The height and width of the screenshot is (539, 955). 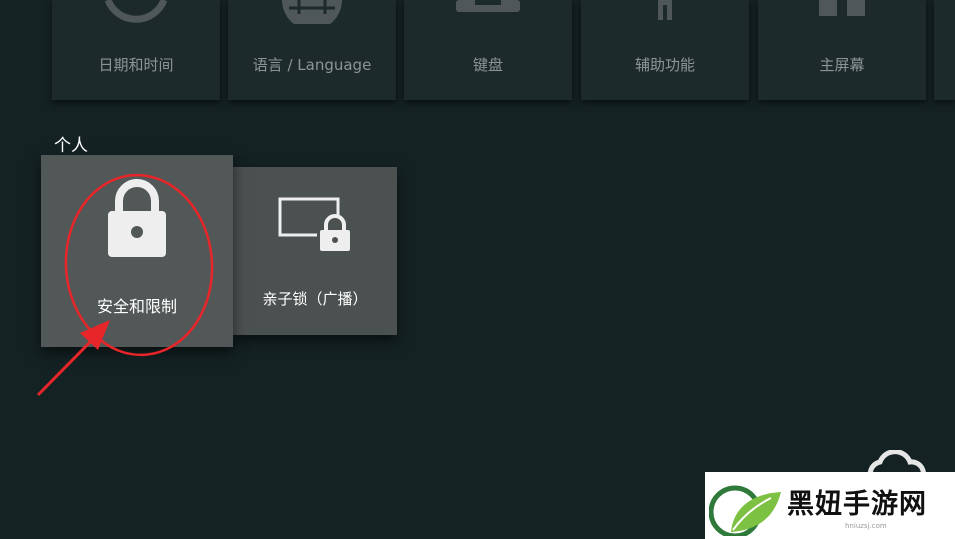 I want to click on tile-label: 语言 / Language, so click(x=312, y=65).